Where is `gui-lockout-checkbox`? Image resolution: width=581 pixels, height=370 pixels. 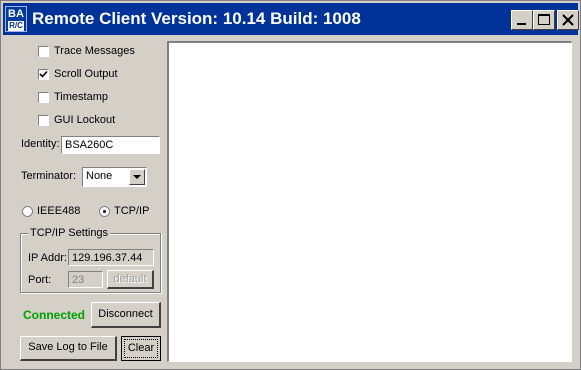 gui-lockout-checkbox is located at coordinates (43, 120).